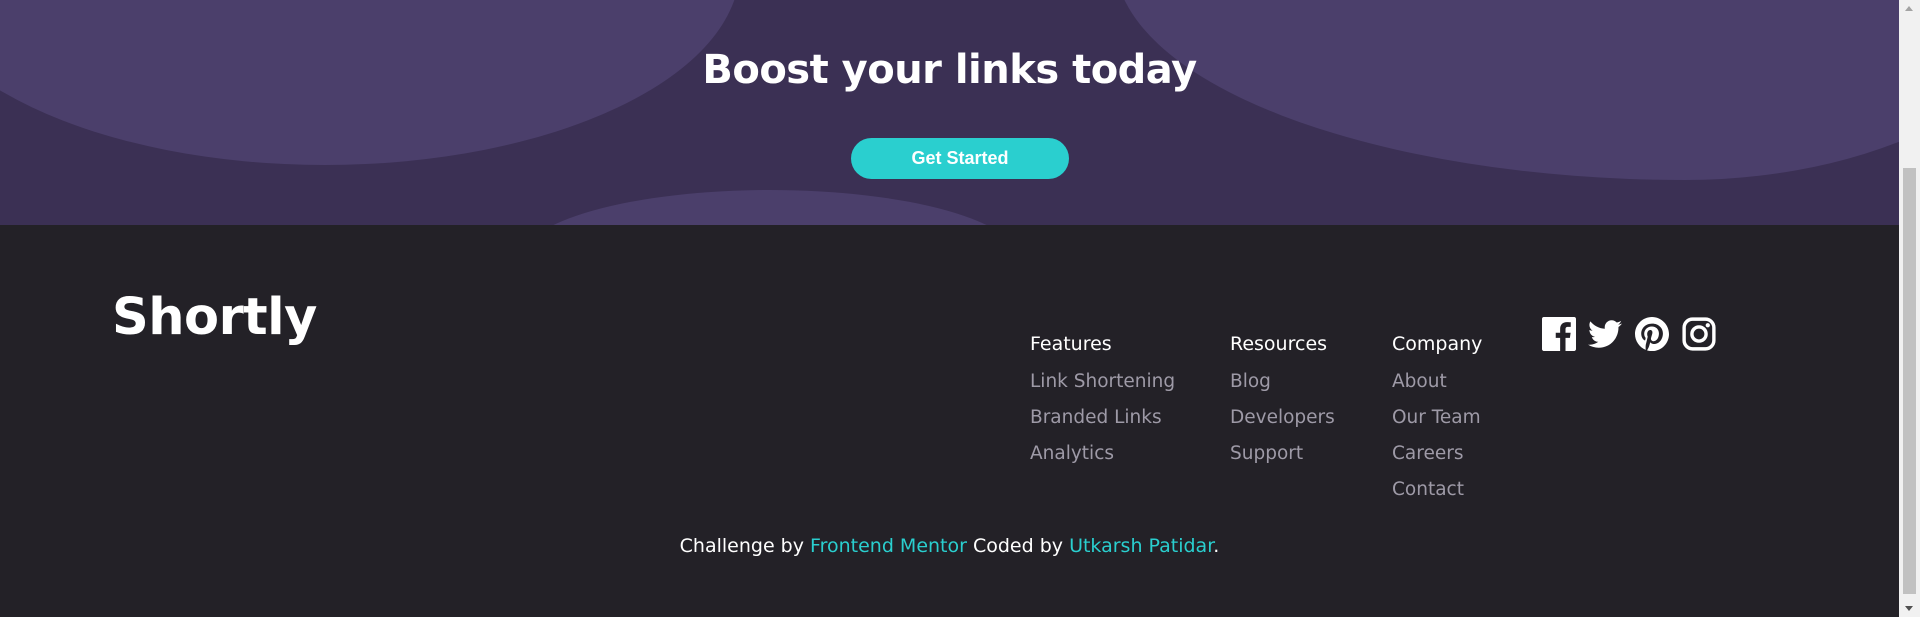 The image size is (1920, 617). What do you see at coordinates (1102, 458) in the screenshot?
I see `footer-link-analytics: Analytics` at bounding box center [1102, 458].